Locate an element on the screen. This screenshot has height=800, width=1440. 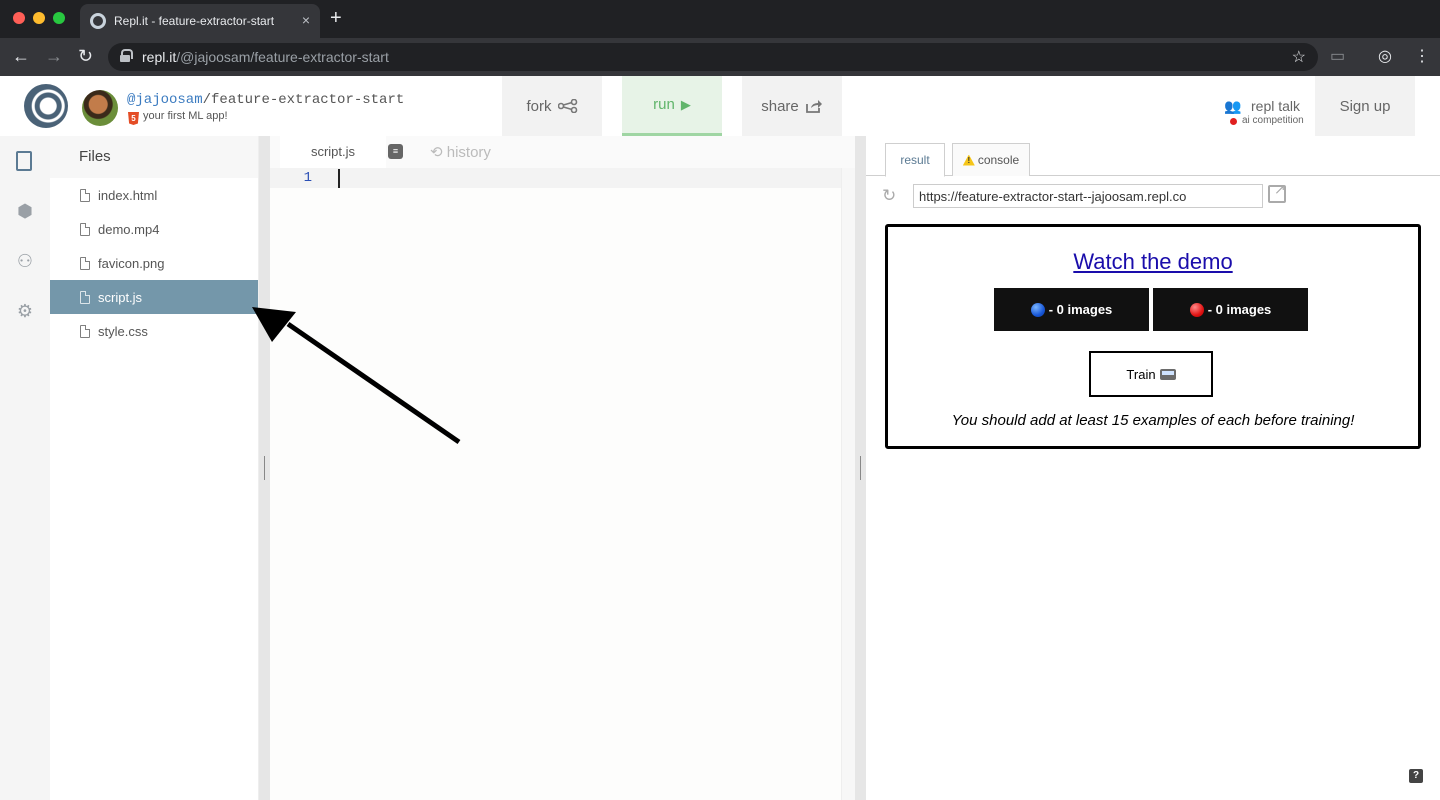
file-name: script.js is located at coordinates (120, 297).